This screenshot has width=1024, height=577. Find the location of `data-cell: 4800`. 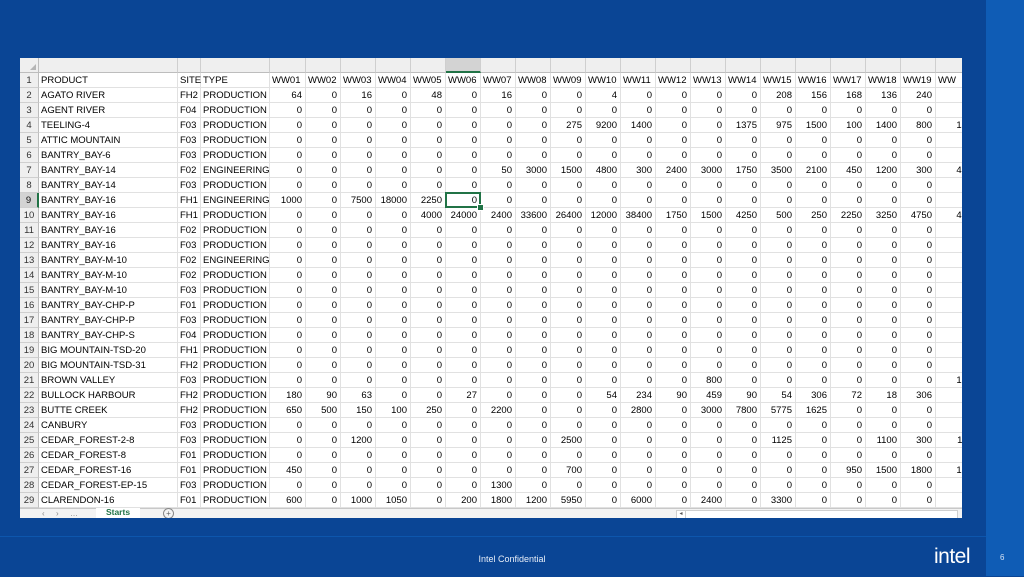

data-cell: 4800 is located at coordinates (603, 170).